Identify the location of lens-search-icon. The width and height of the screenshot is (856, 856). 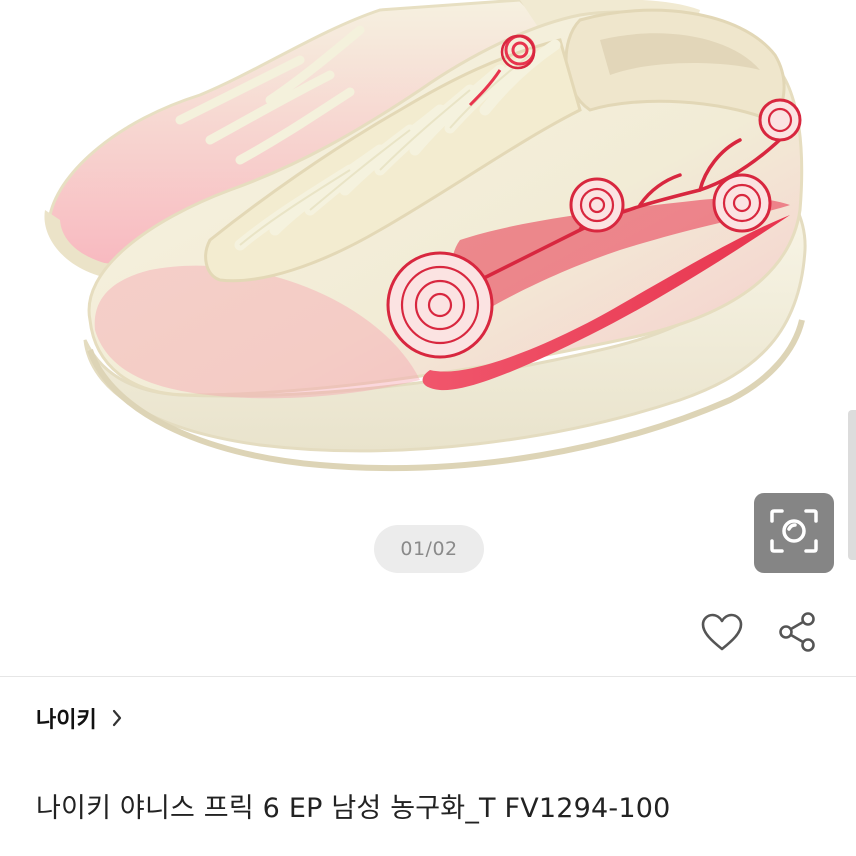
(794, 533).